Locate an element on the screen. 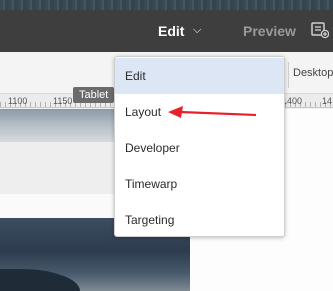  ruler-label: 1100 is located at coordinates (18, 101).